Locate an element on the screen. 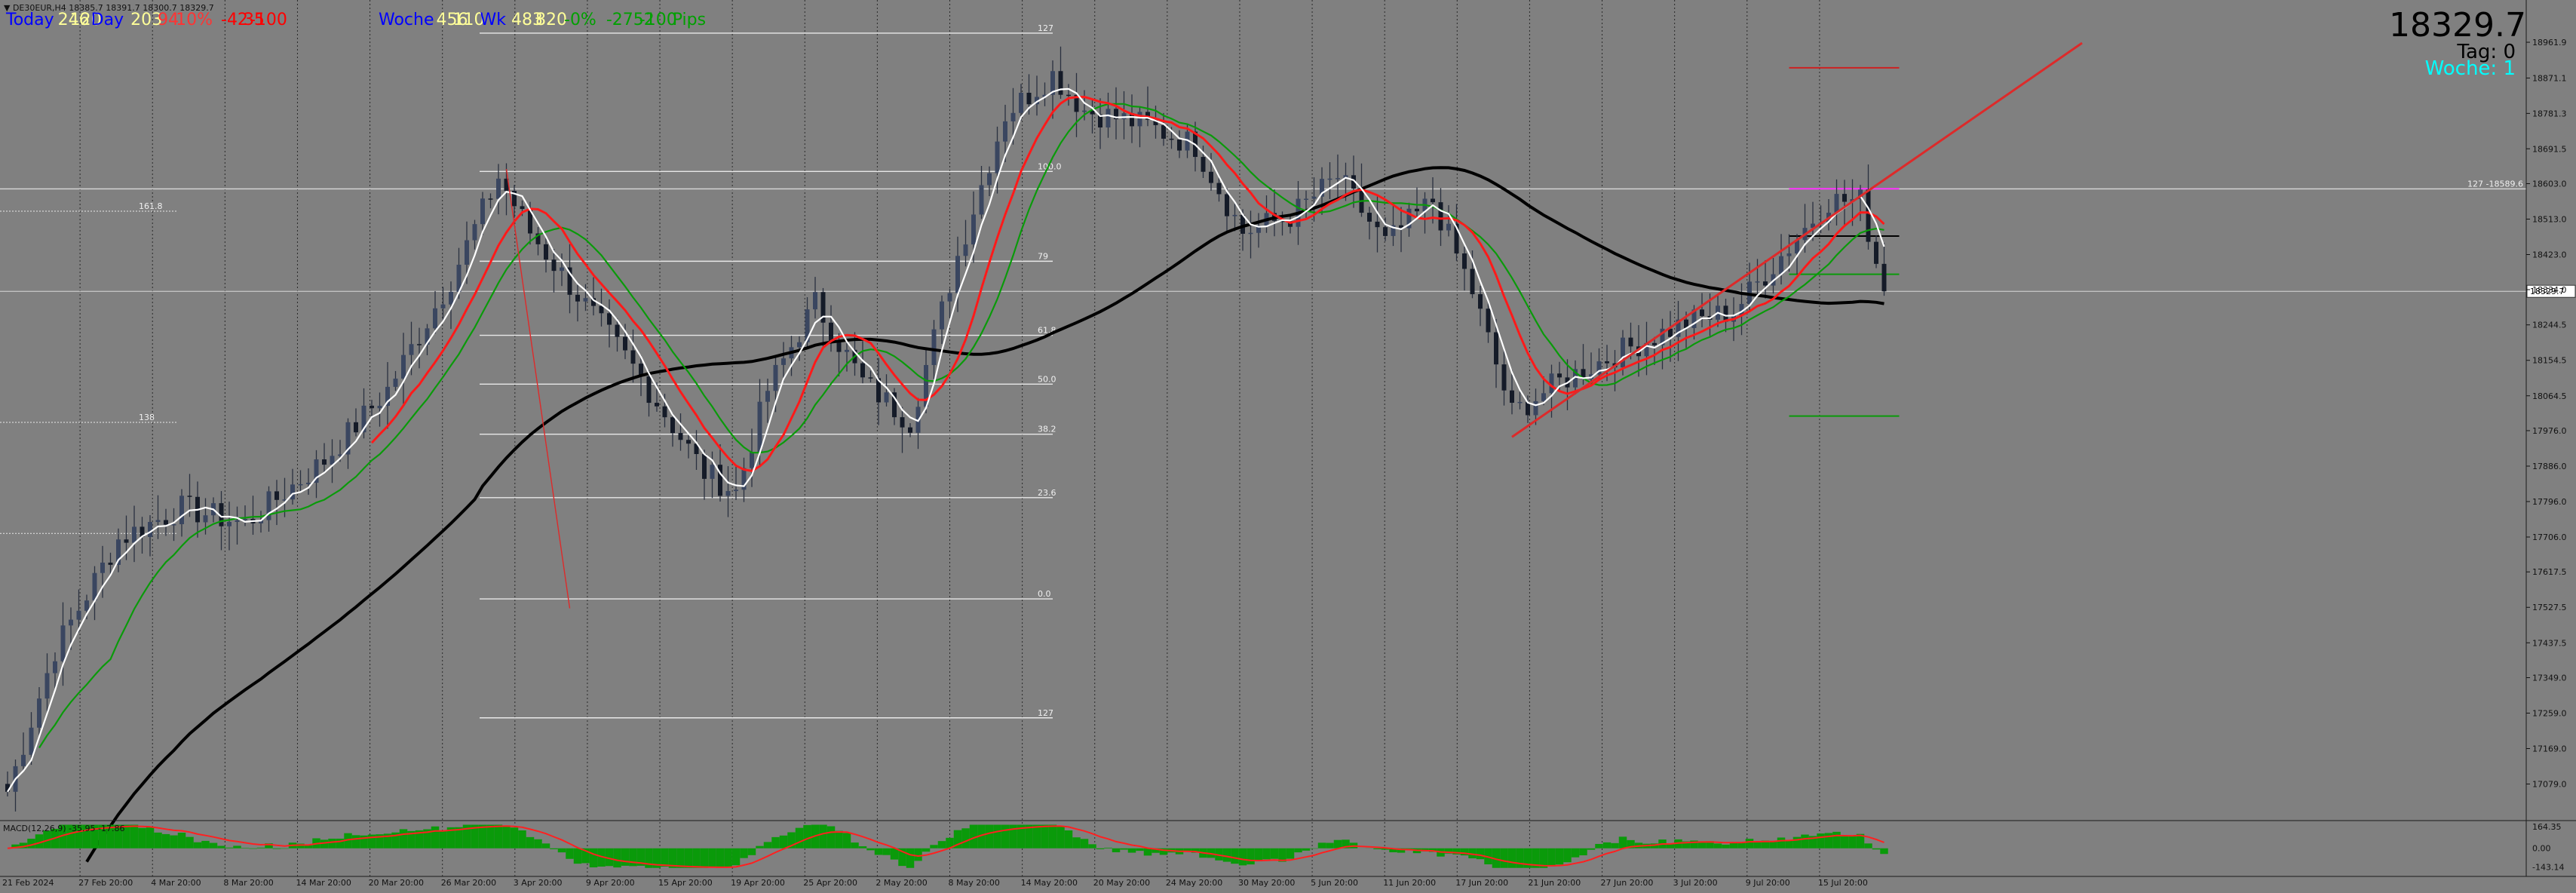  time-tick-label: 27 Jun 20:00 is located at coordinates (1627, 883).